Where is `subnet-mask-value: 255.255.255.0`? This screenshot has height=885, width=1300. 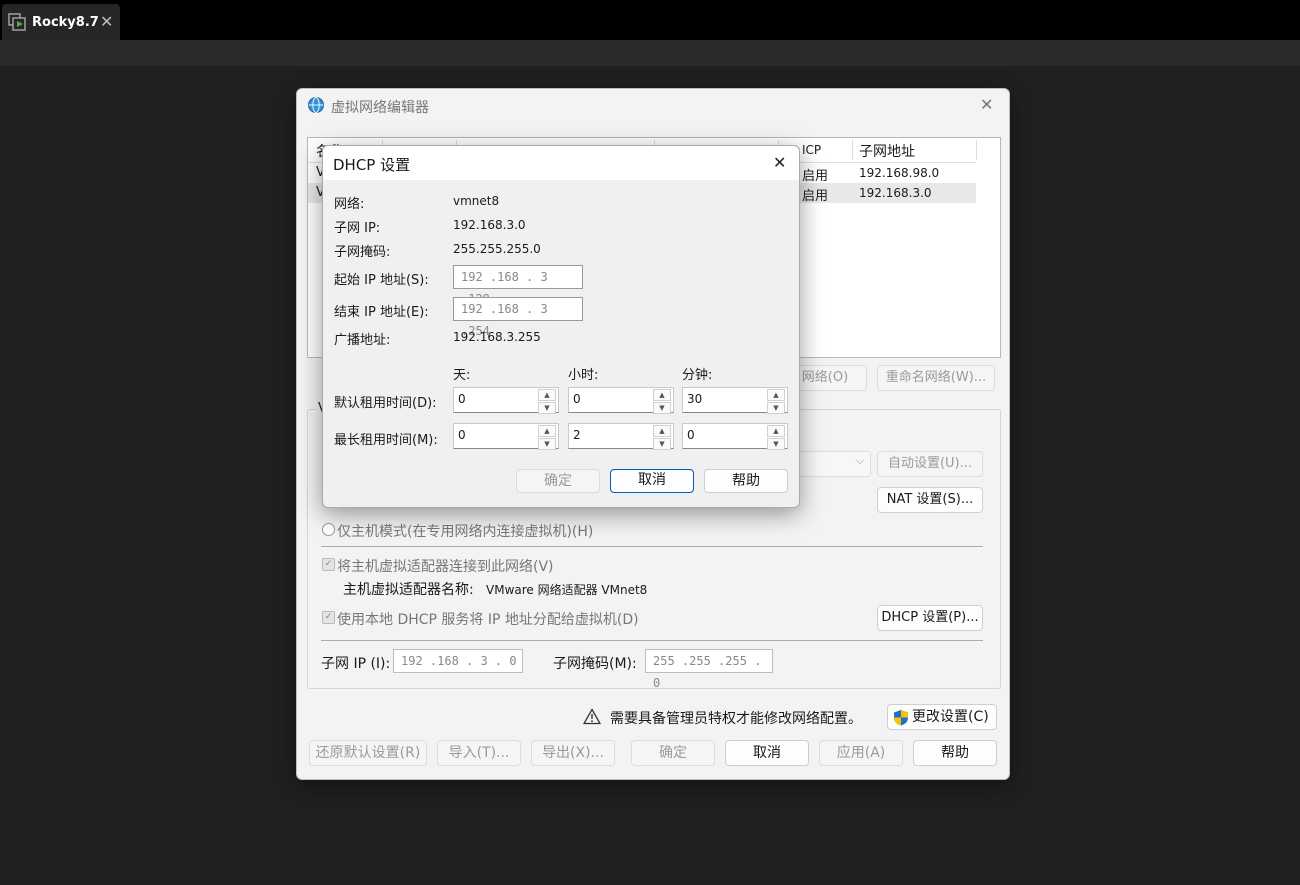
subnet-mask-value: 255.255.255.0 is located at coordinates (497, 249).